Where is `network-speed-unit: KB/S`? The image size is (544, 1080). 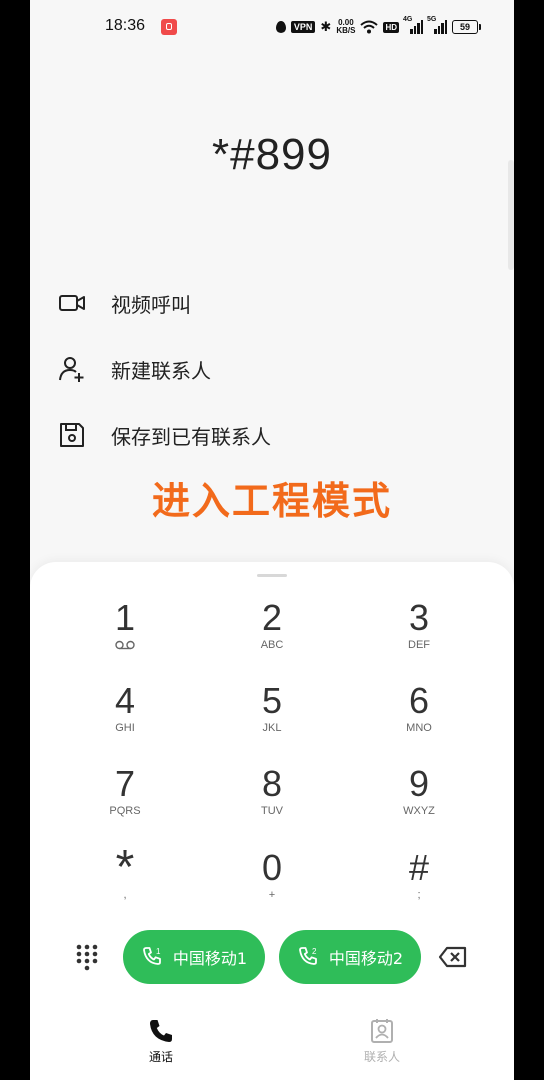 network-speed-unit: KB/S is located at coordinates (346, 30).